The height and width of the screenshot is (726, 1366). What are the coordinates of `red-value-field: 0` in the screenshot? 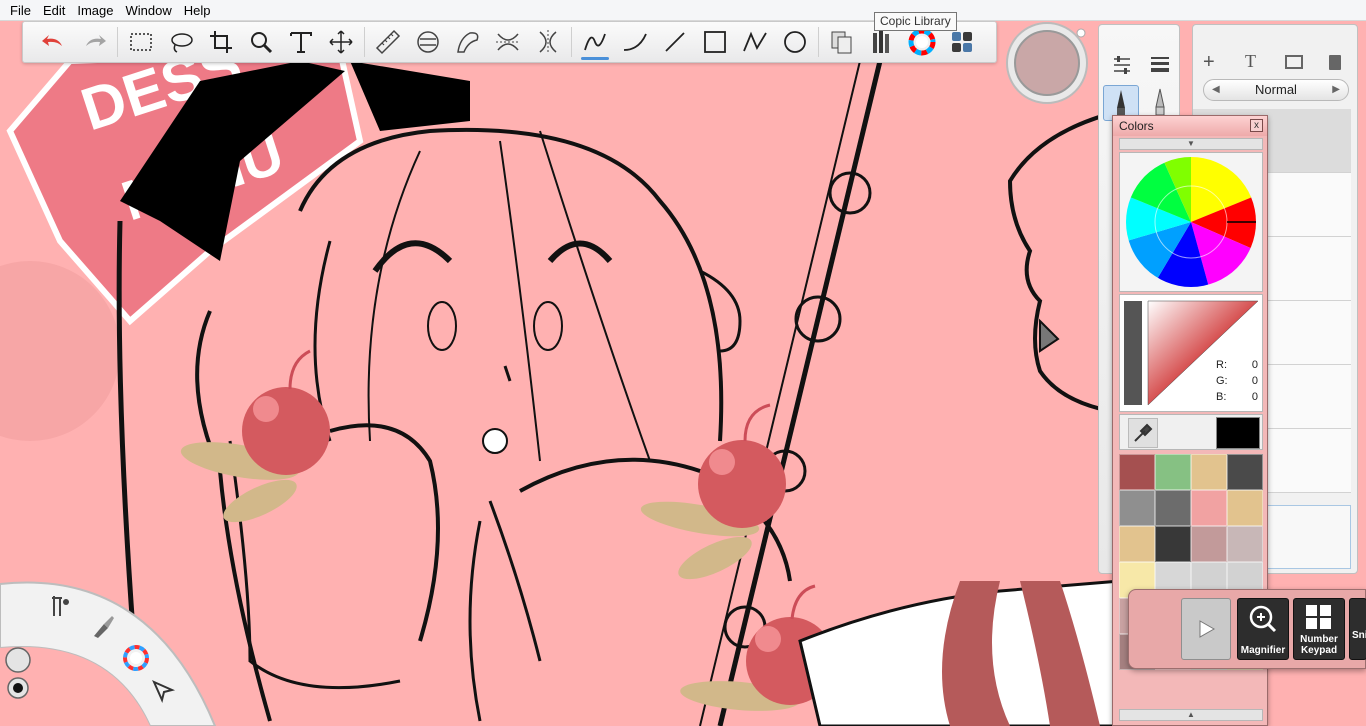 It's located at (1248, 365).